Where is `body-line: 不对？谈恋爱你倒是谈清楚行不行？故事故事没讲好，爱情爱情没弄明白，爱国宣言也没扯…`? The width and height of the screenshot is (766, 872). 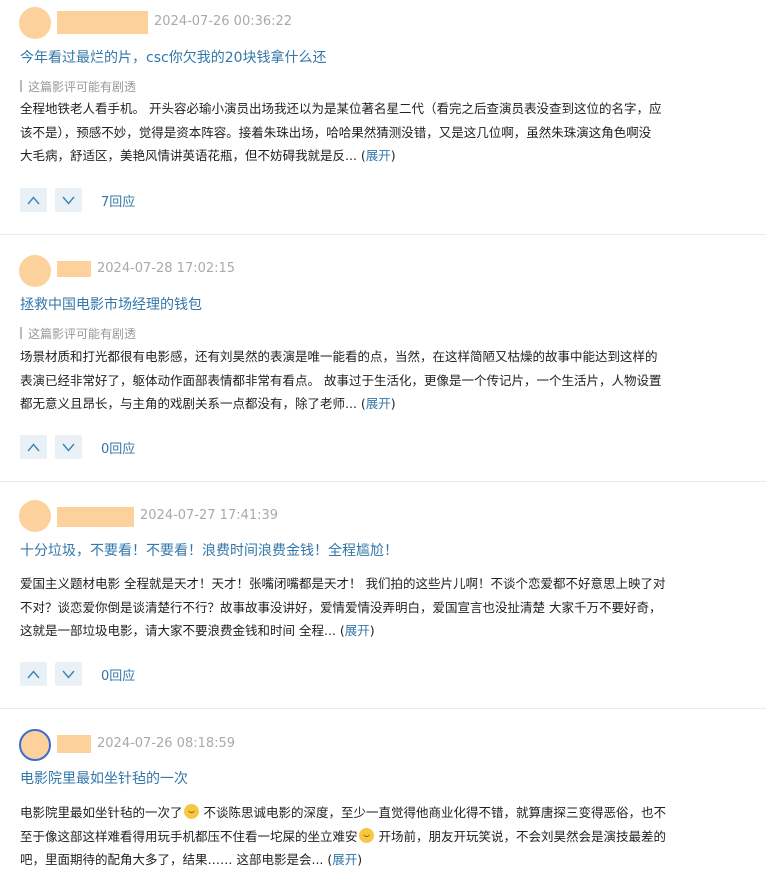
body-line: 不对？谈恋爱你倒是谈清楚行不行？故事故事没讲好，爱情爱情没弄明白，爱国宣言也没扯… is located at coordinates (341, 607).